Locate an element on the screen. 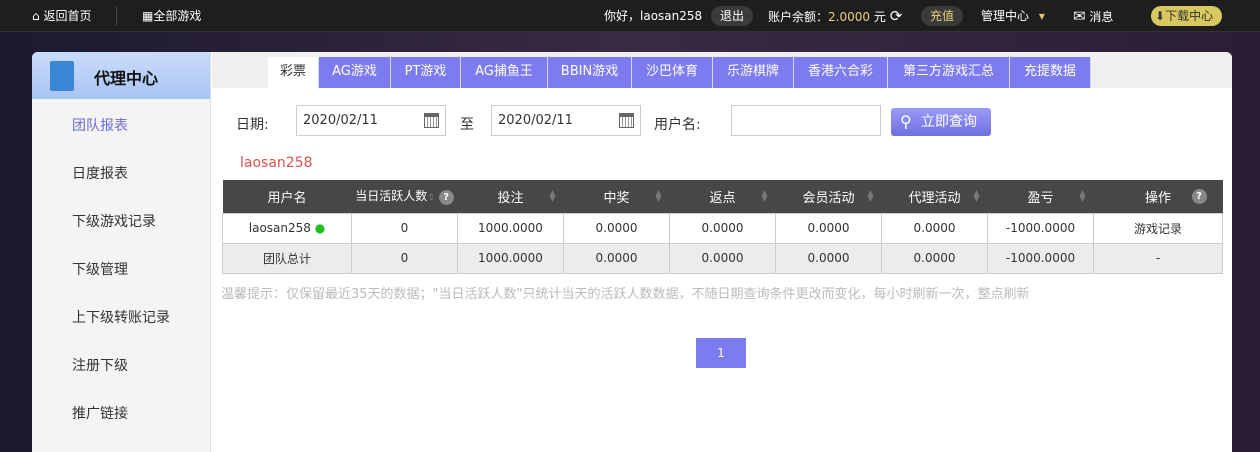  agent-card-icon is located at coordinates (62, 76).